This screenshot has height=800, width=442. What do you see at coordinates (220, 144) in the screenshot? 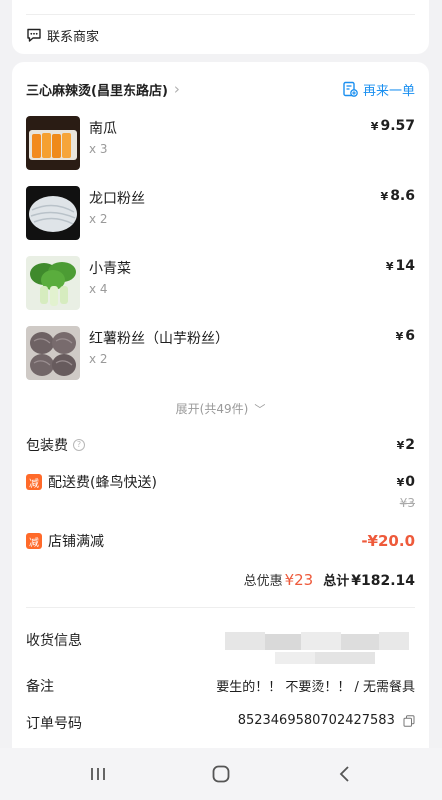
I see `order-item: 南瓜 x 3 ¥9.57` at bounding box center [220, 144].